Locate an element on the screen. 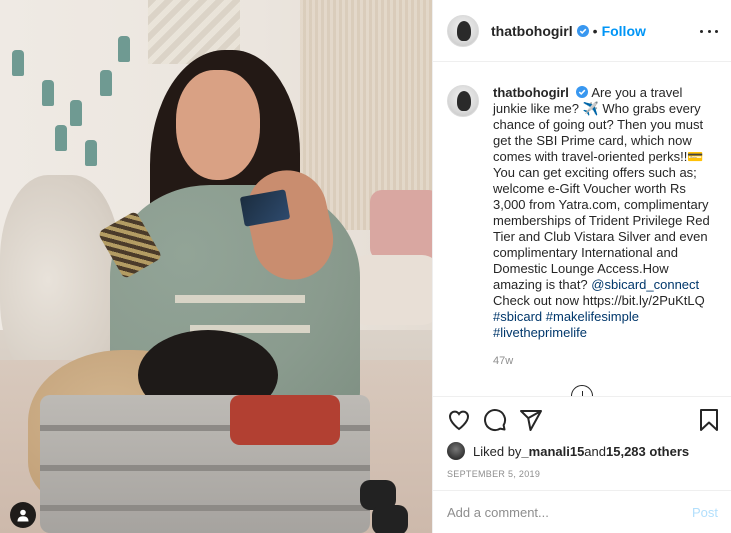  heart-icon is located at coordinates (459, 420).